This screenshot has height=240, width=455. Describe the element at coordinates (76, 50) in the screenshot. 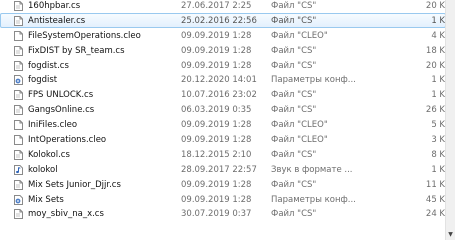

I see `file-name: FixDIST by SR_team.cs` at that location.